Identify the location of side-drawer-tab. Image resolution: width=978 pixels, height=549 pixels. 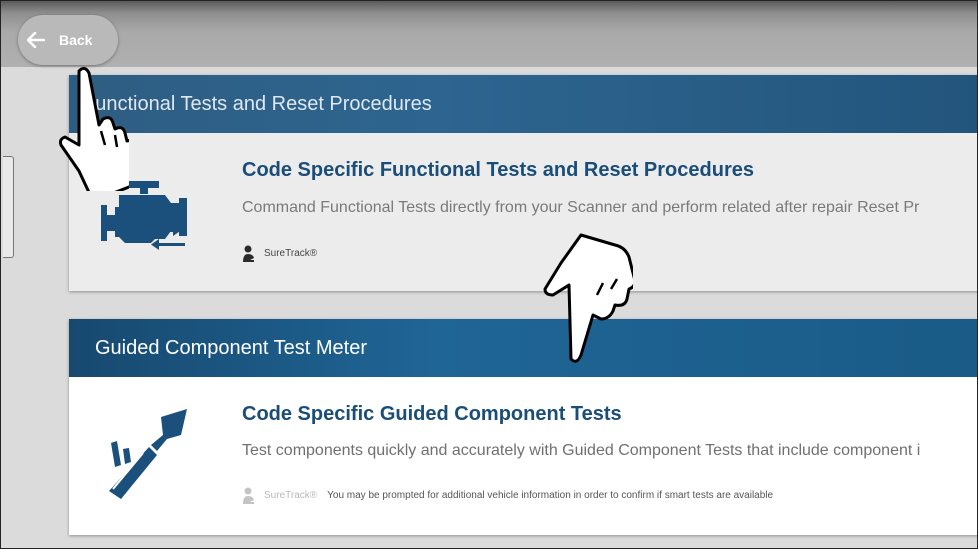
(8, 207).